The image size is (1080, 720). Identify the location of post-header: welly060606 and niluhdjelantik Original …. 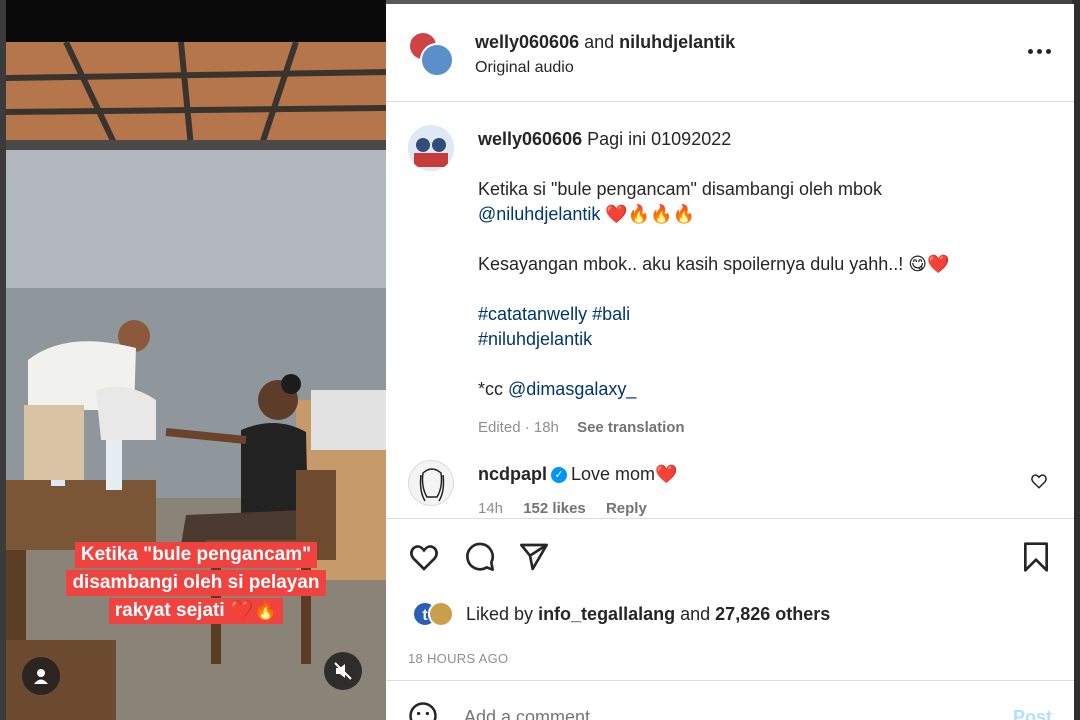
(730, 53).